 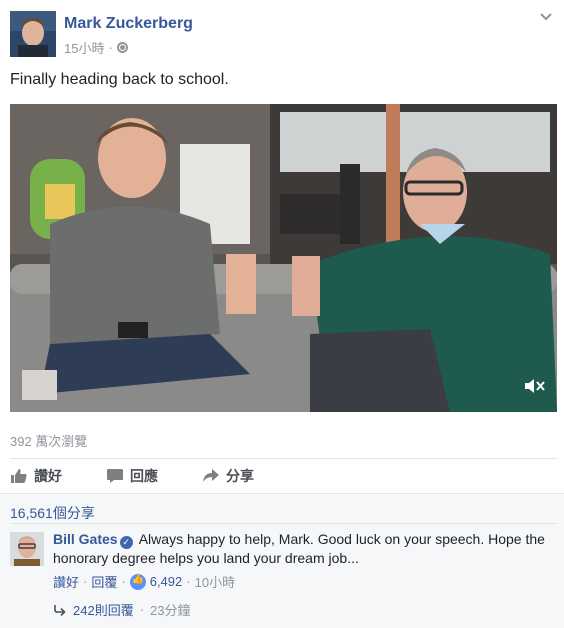 I want to click on comment-like-link: 讚好, so click(x=66, y=581).